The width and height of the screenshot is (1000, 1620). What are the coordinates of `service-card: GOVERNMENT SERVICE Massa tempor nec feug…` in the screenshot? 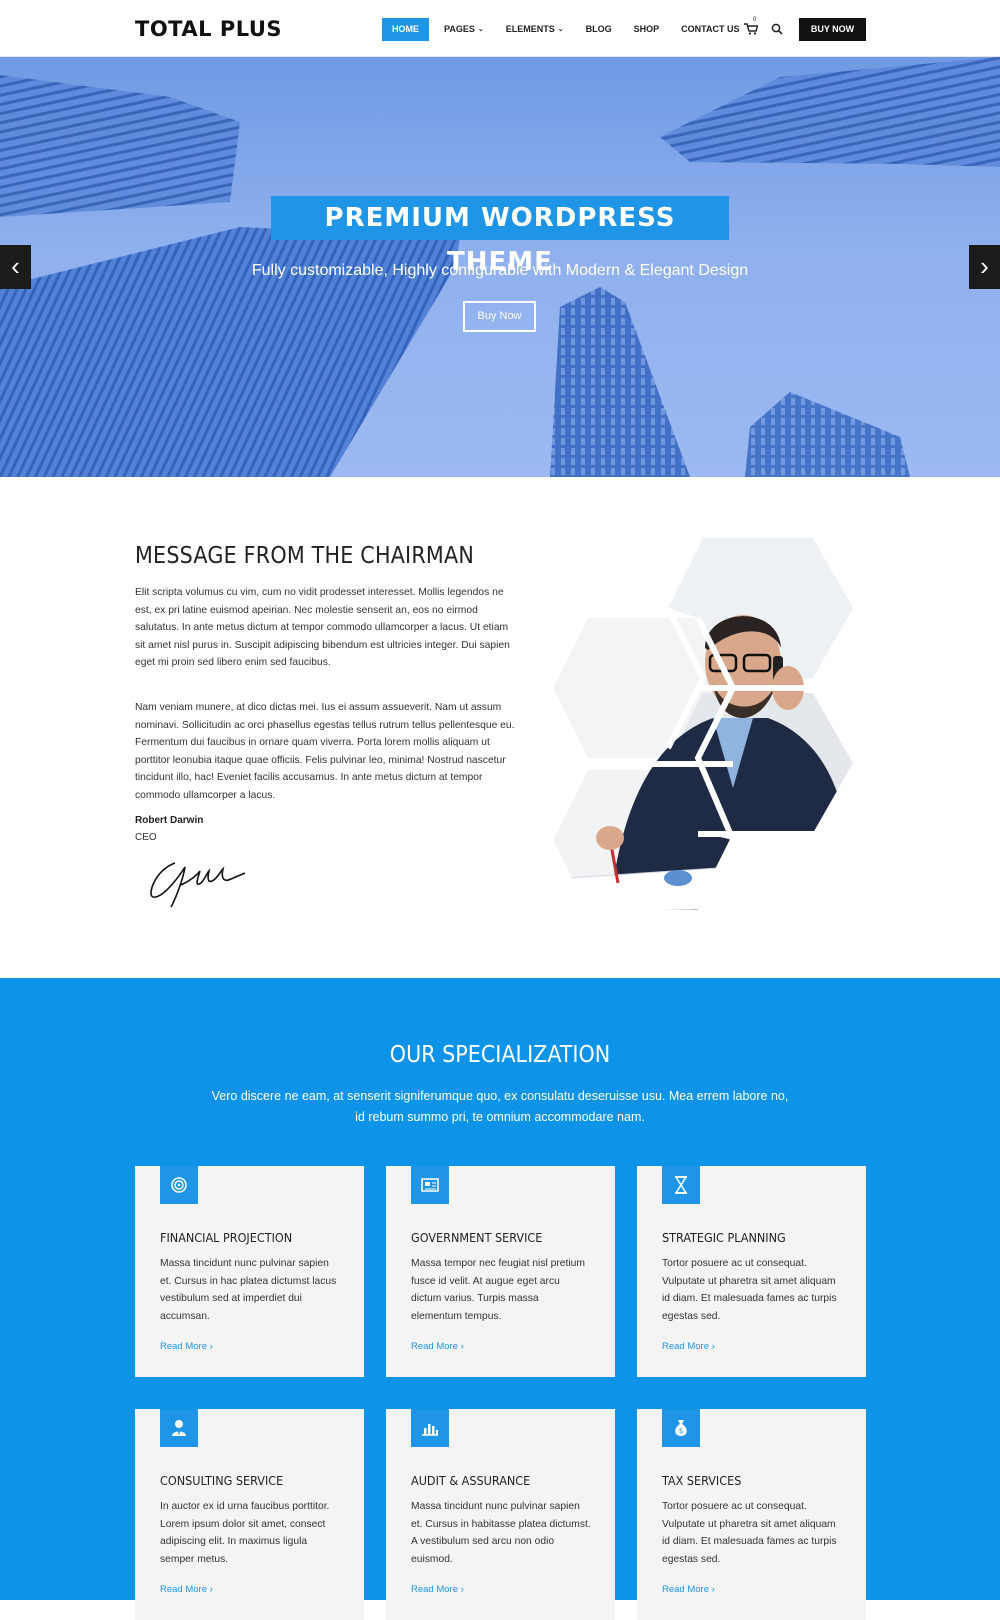 It's located at (500, 1271).